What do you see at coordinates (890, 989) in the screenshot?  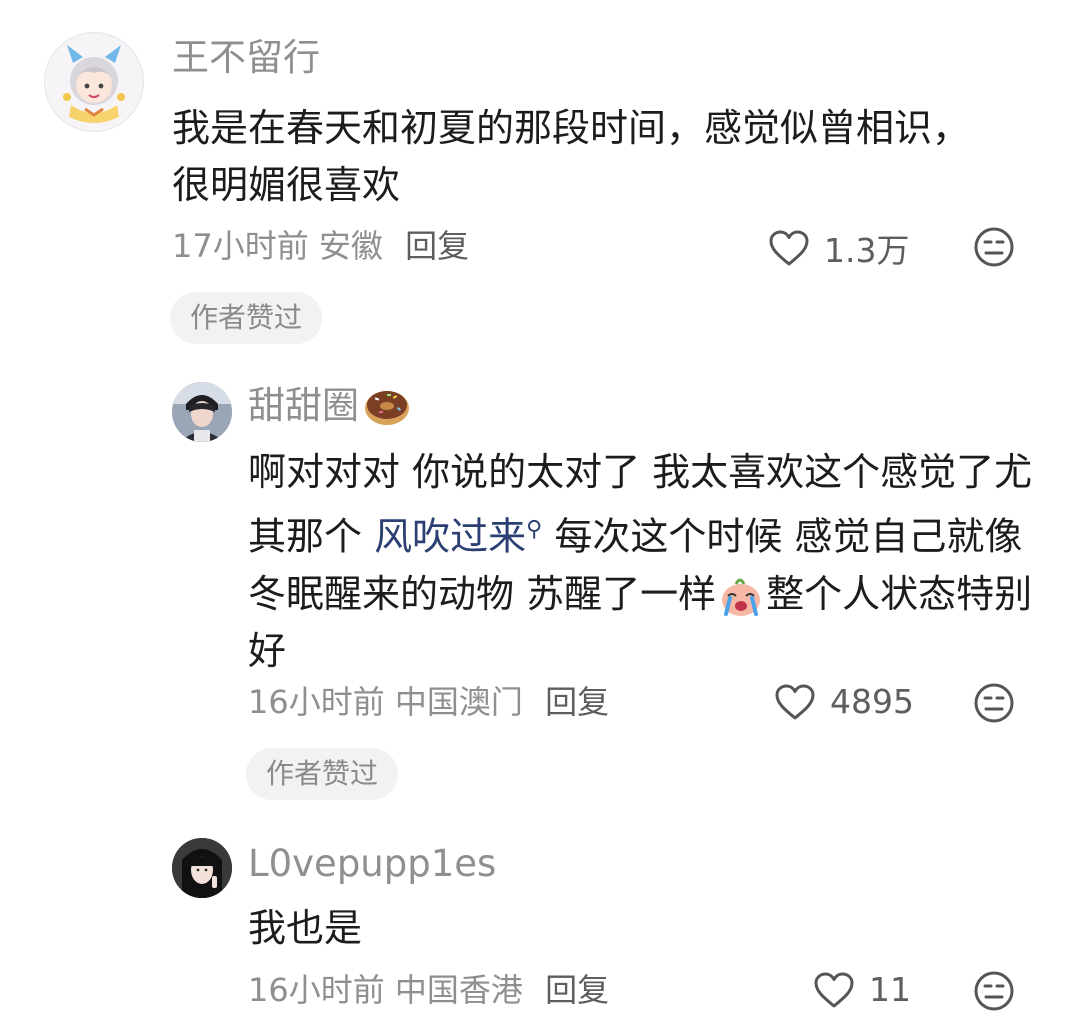 I see `like-count: 11` at bounding box center [890, 989].